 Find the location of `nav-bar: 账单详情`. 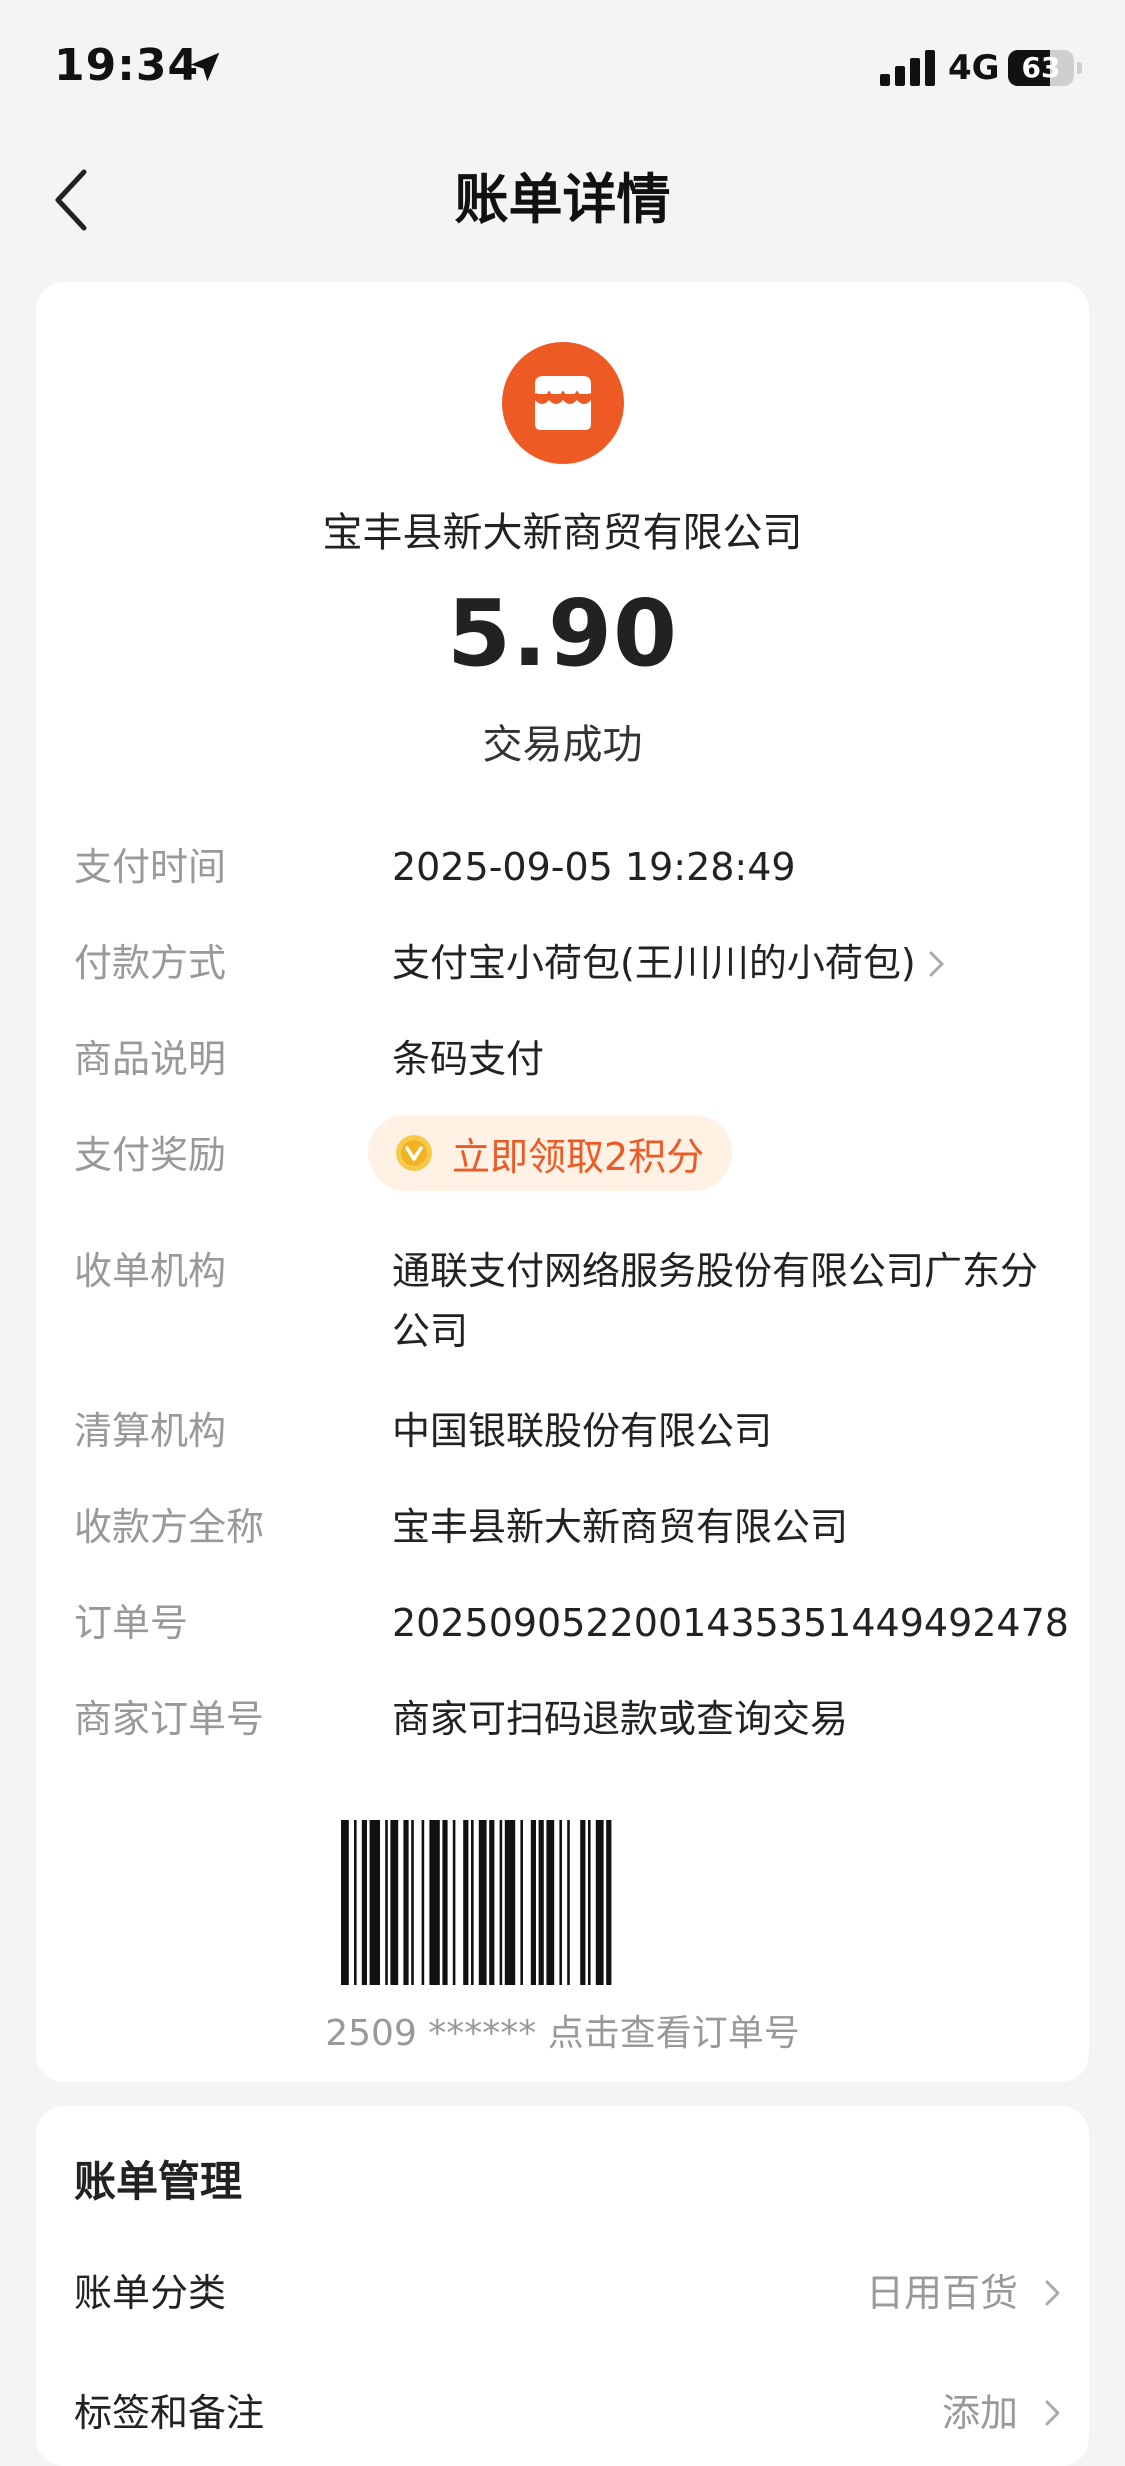

nav-bar: 账单详情 is located at coordinates (562, 200).